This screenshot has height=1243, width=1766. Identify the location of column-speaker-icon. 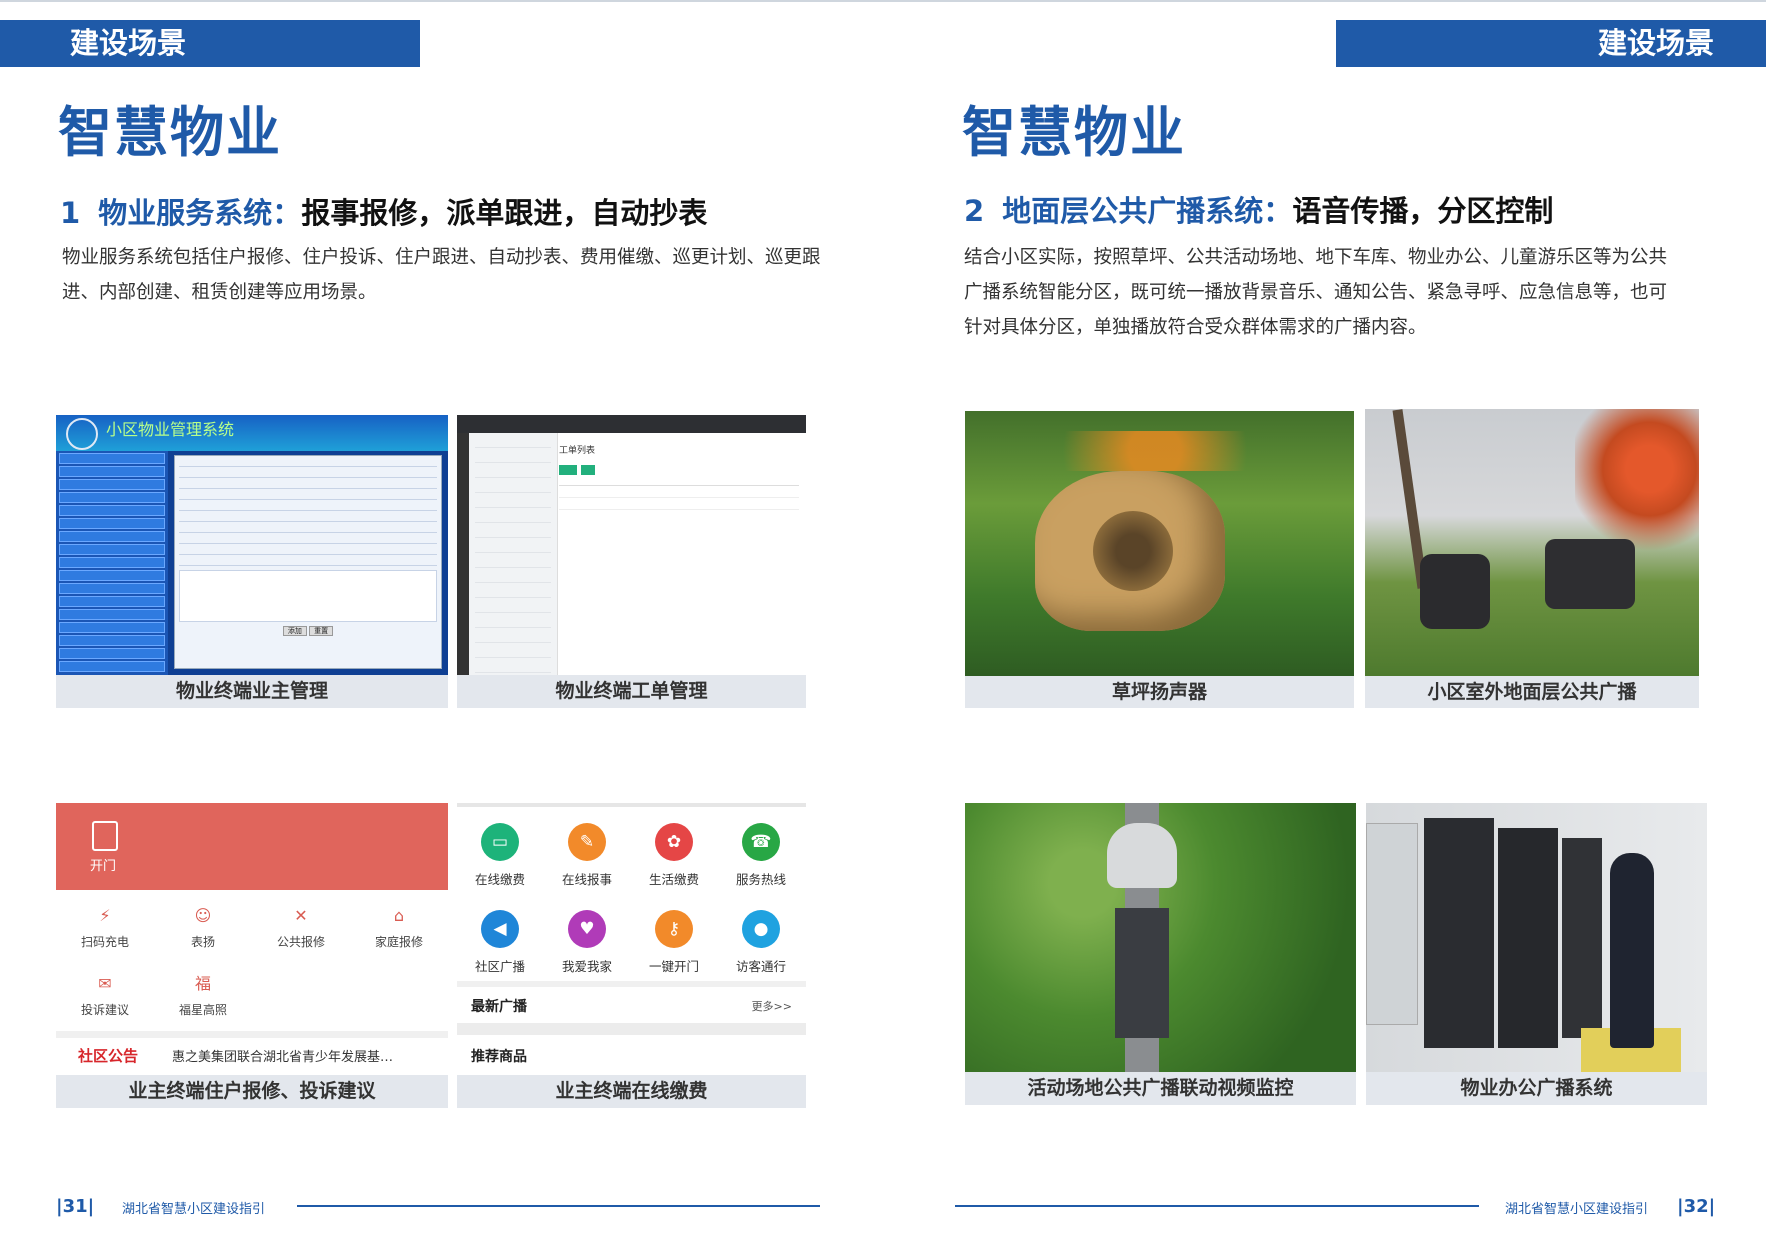
(1142, 973).